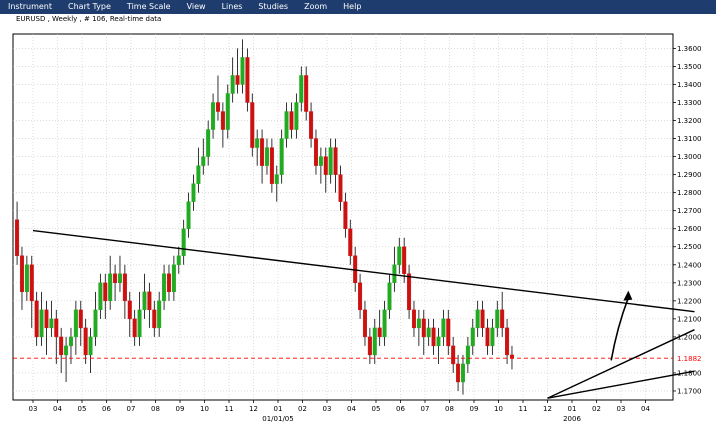 Image resolution: width=716 pixels, height=426 pixels. I want to click on y-tick-label: 1.3000, so click(689, 157).